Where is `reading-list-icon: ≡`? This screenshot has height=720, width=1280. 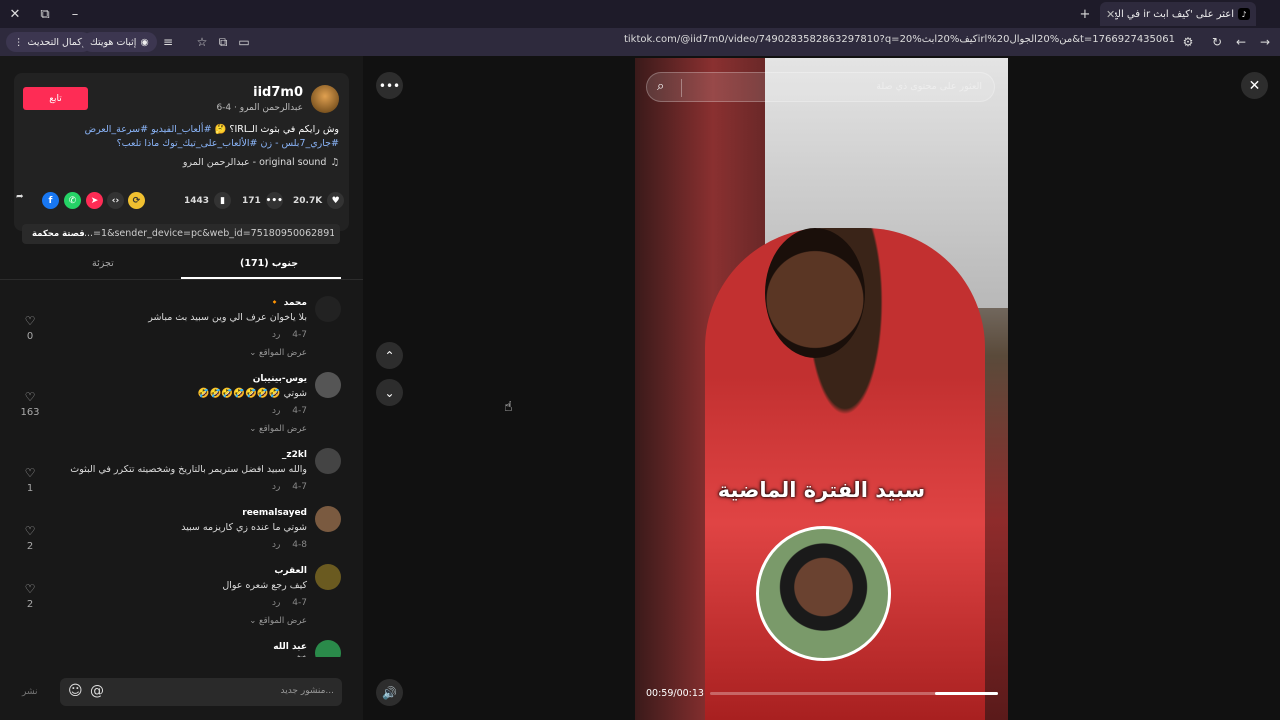
reading-list-icon: ≡ is located at coordinates (168, 42).